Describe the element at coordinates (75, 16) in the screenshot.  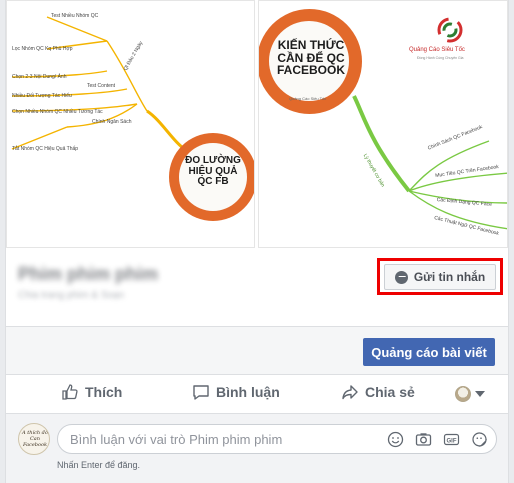
I see `branch-label: Test Nhiều Nhóm QC` at that location.